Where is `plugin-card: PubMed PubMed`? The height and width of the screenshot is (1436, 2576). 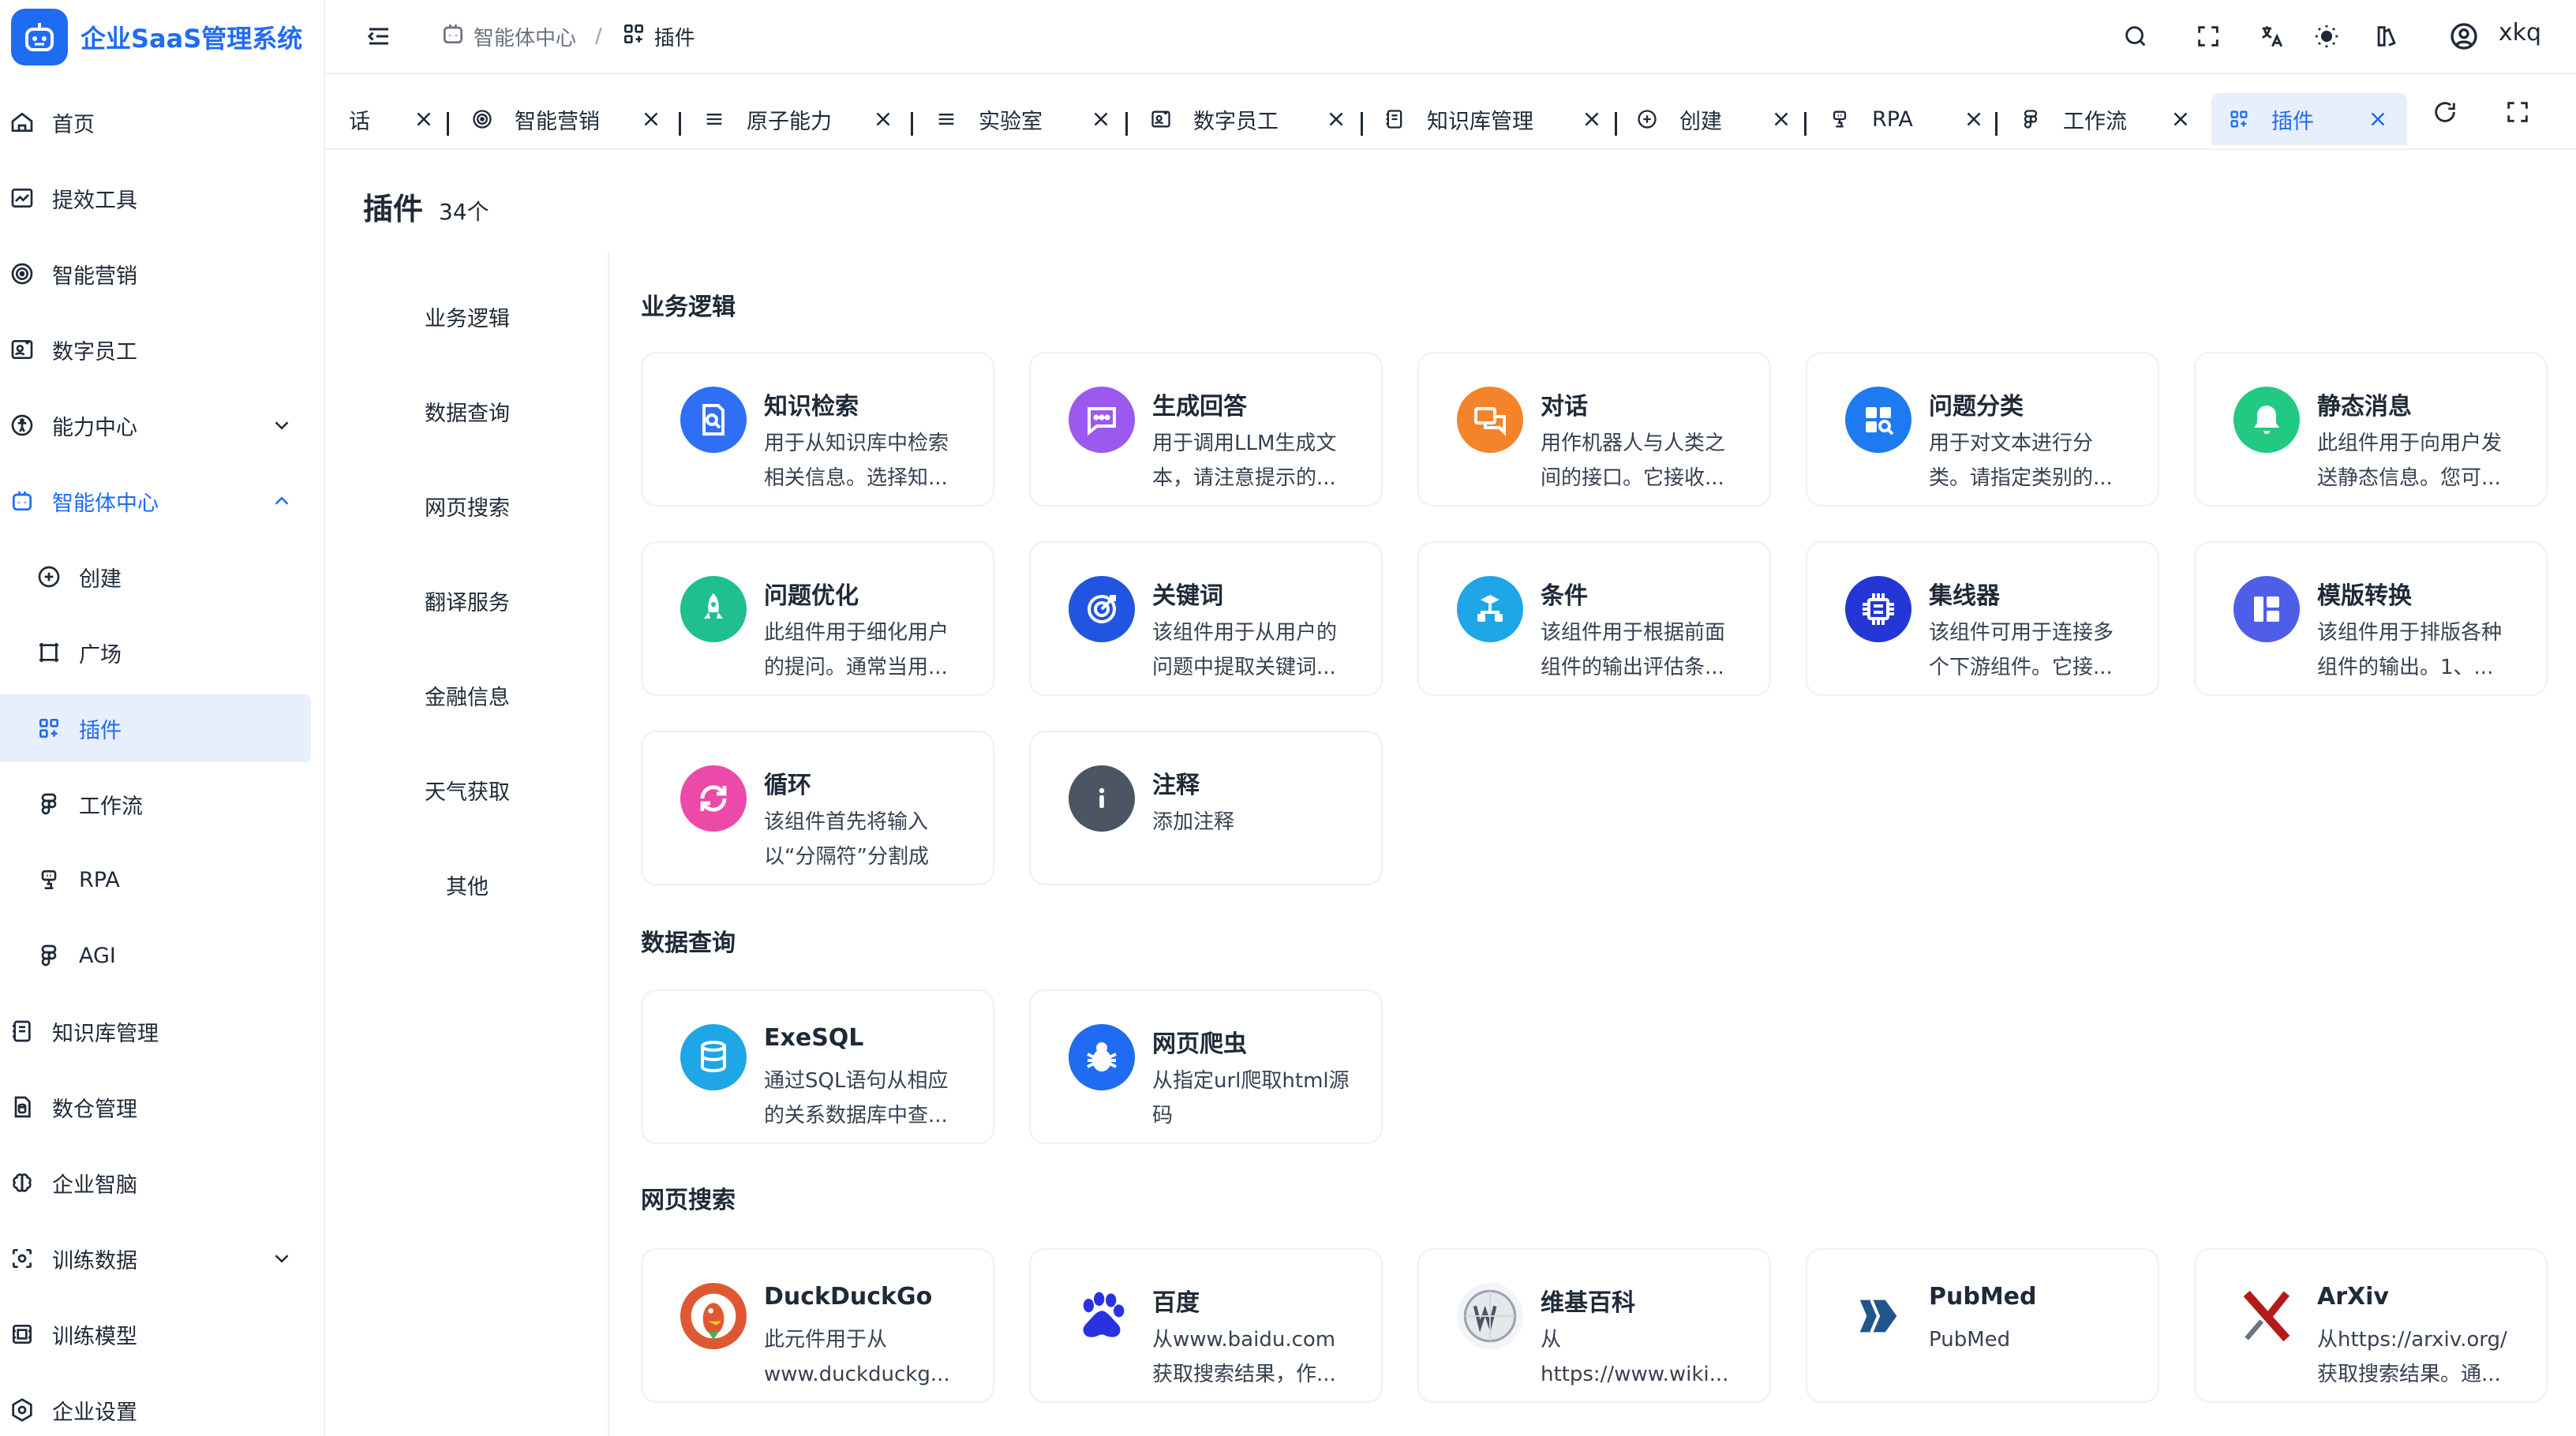 plugin-card: PubMed PubMed is located at coordinates (1982, 1325).